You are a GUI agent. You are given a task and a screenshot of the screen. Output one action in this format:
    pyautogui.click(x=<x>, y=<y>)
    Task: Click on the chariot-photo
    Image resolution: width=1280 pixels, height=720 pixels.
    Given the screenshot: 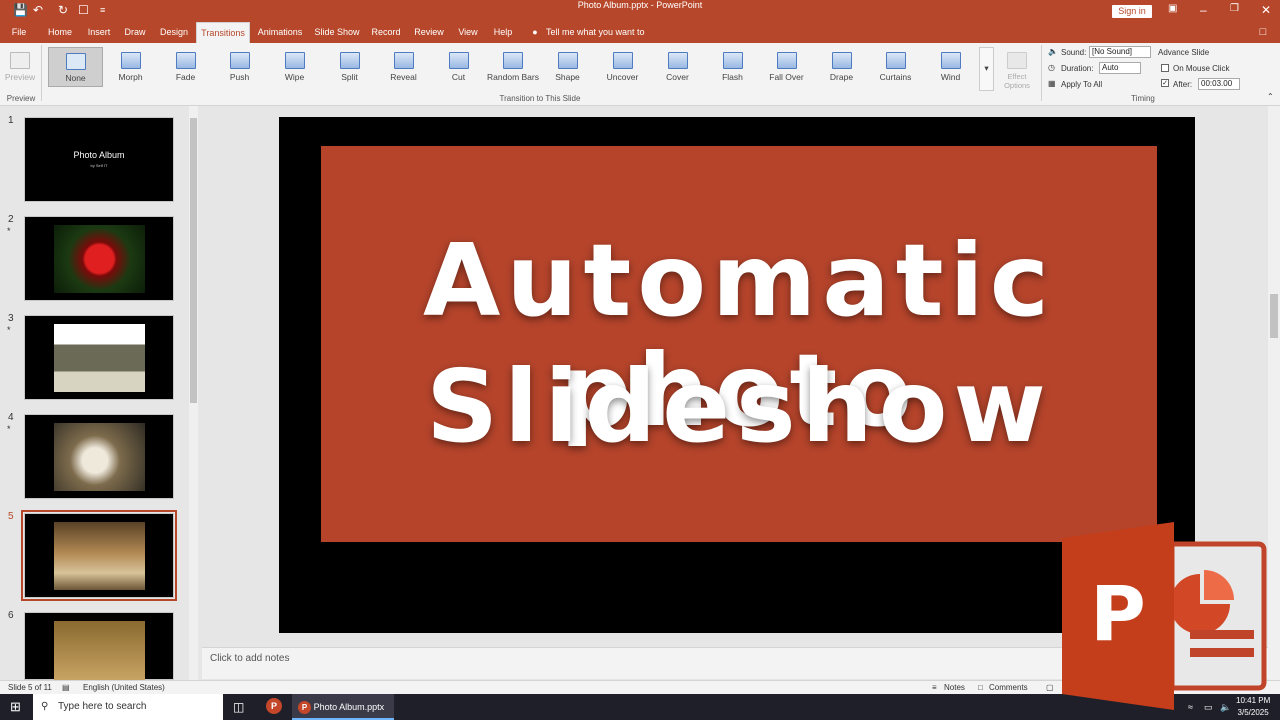 What is the action you would take?
    pyautogui.click(x=99, y=457)
    